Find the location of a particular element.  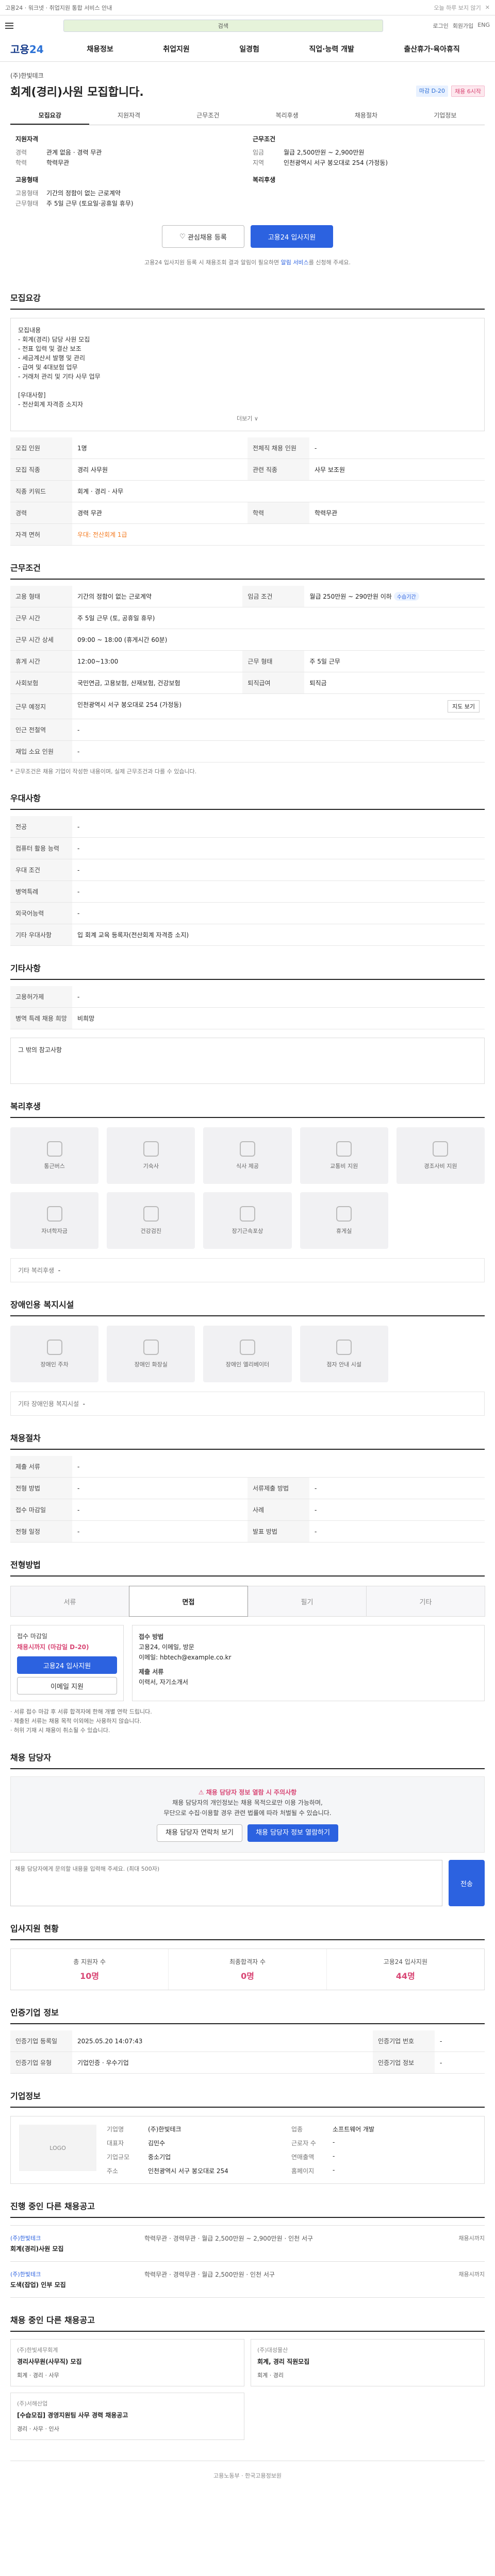

welfare-tile: 식사 제공 is located at coordinates (247, 1155).